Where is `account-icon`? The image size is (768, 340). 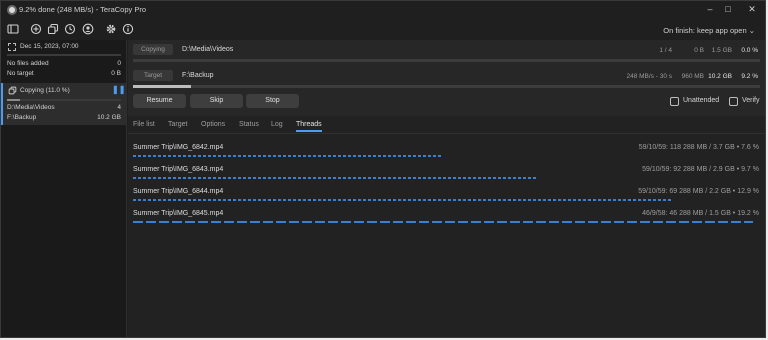
account-icon is located at coordinates (88, 29).